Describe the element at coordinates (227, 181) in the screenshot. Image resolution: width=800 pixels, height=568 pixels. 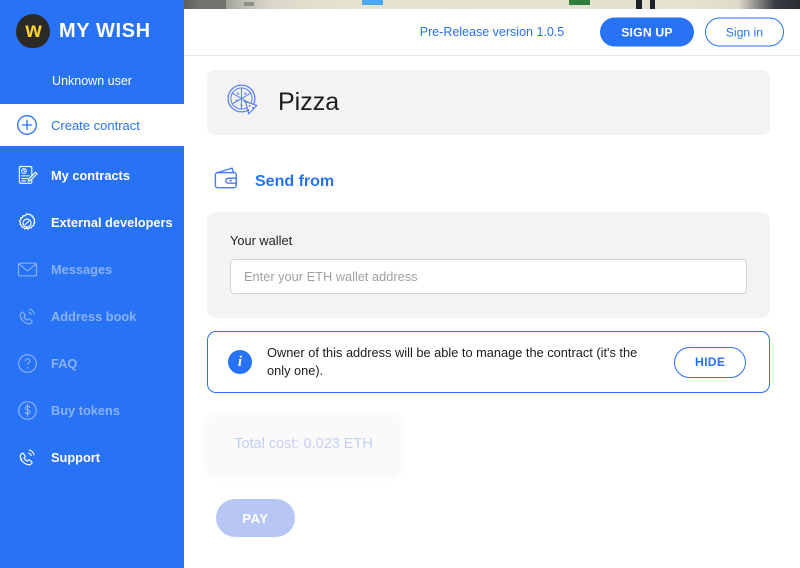
I see `wallet-icon` at that location.